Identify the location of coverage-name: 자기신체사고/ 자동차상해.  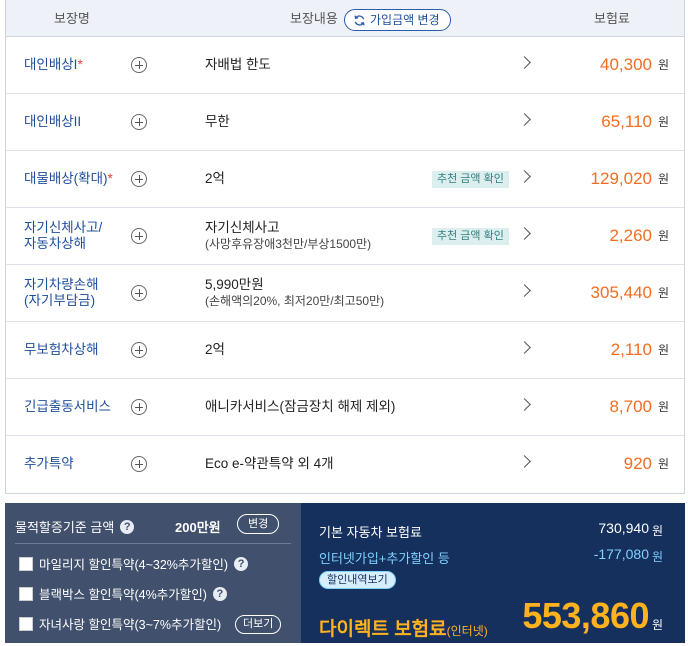
(63, 236).